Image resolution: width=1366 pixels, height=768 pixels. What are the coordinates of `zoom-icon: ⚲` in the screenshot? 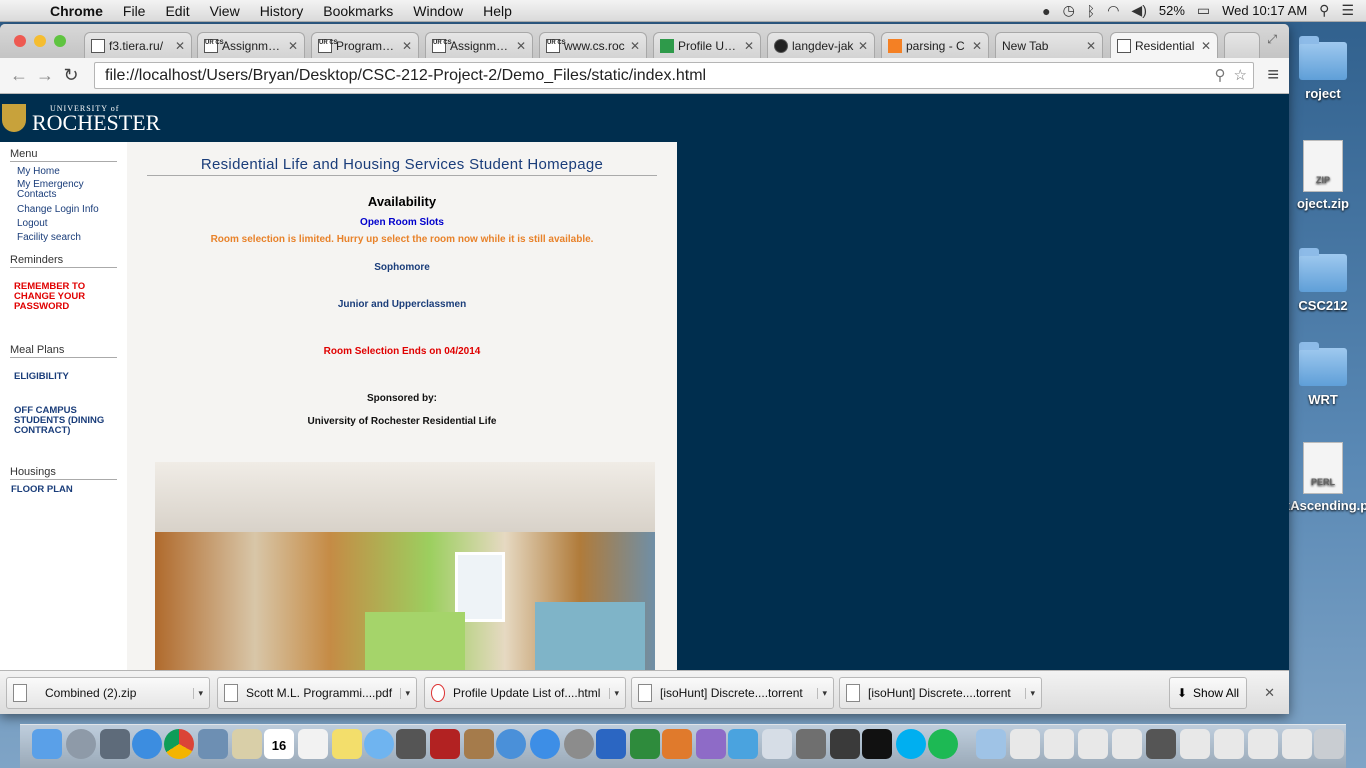 It's located at (1220, 75).